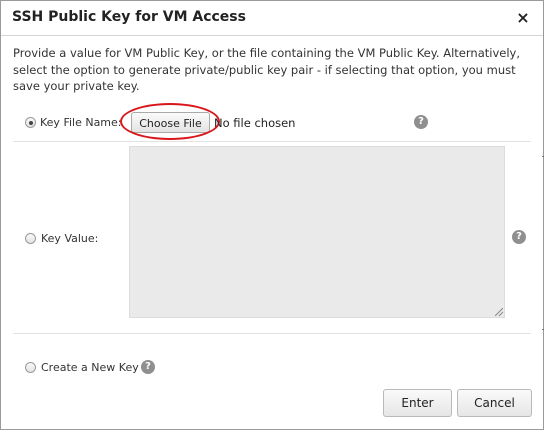 This screenshot has width=544, height=430. What do you see at coordinates (148, 367) in the screenshot?
I see `new-key-help-icon: ?` at bounding box center [148, 367].